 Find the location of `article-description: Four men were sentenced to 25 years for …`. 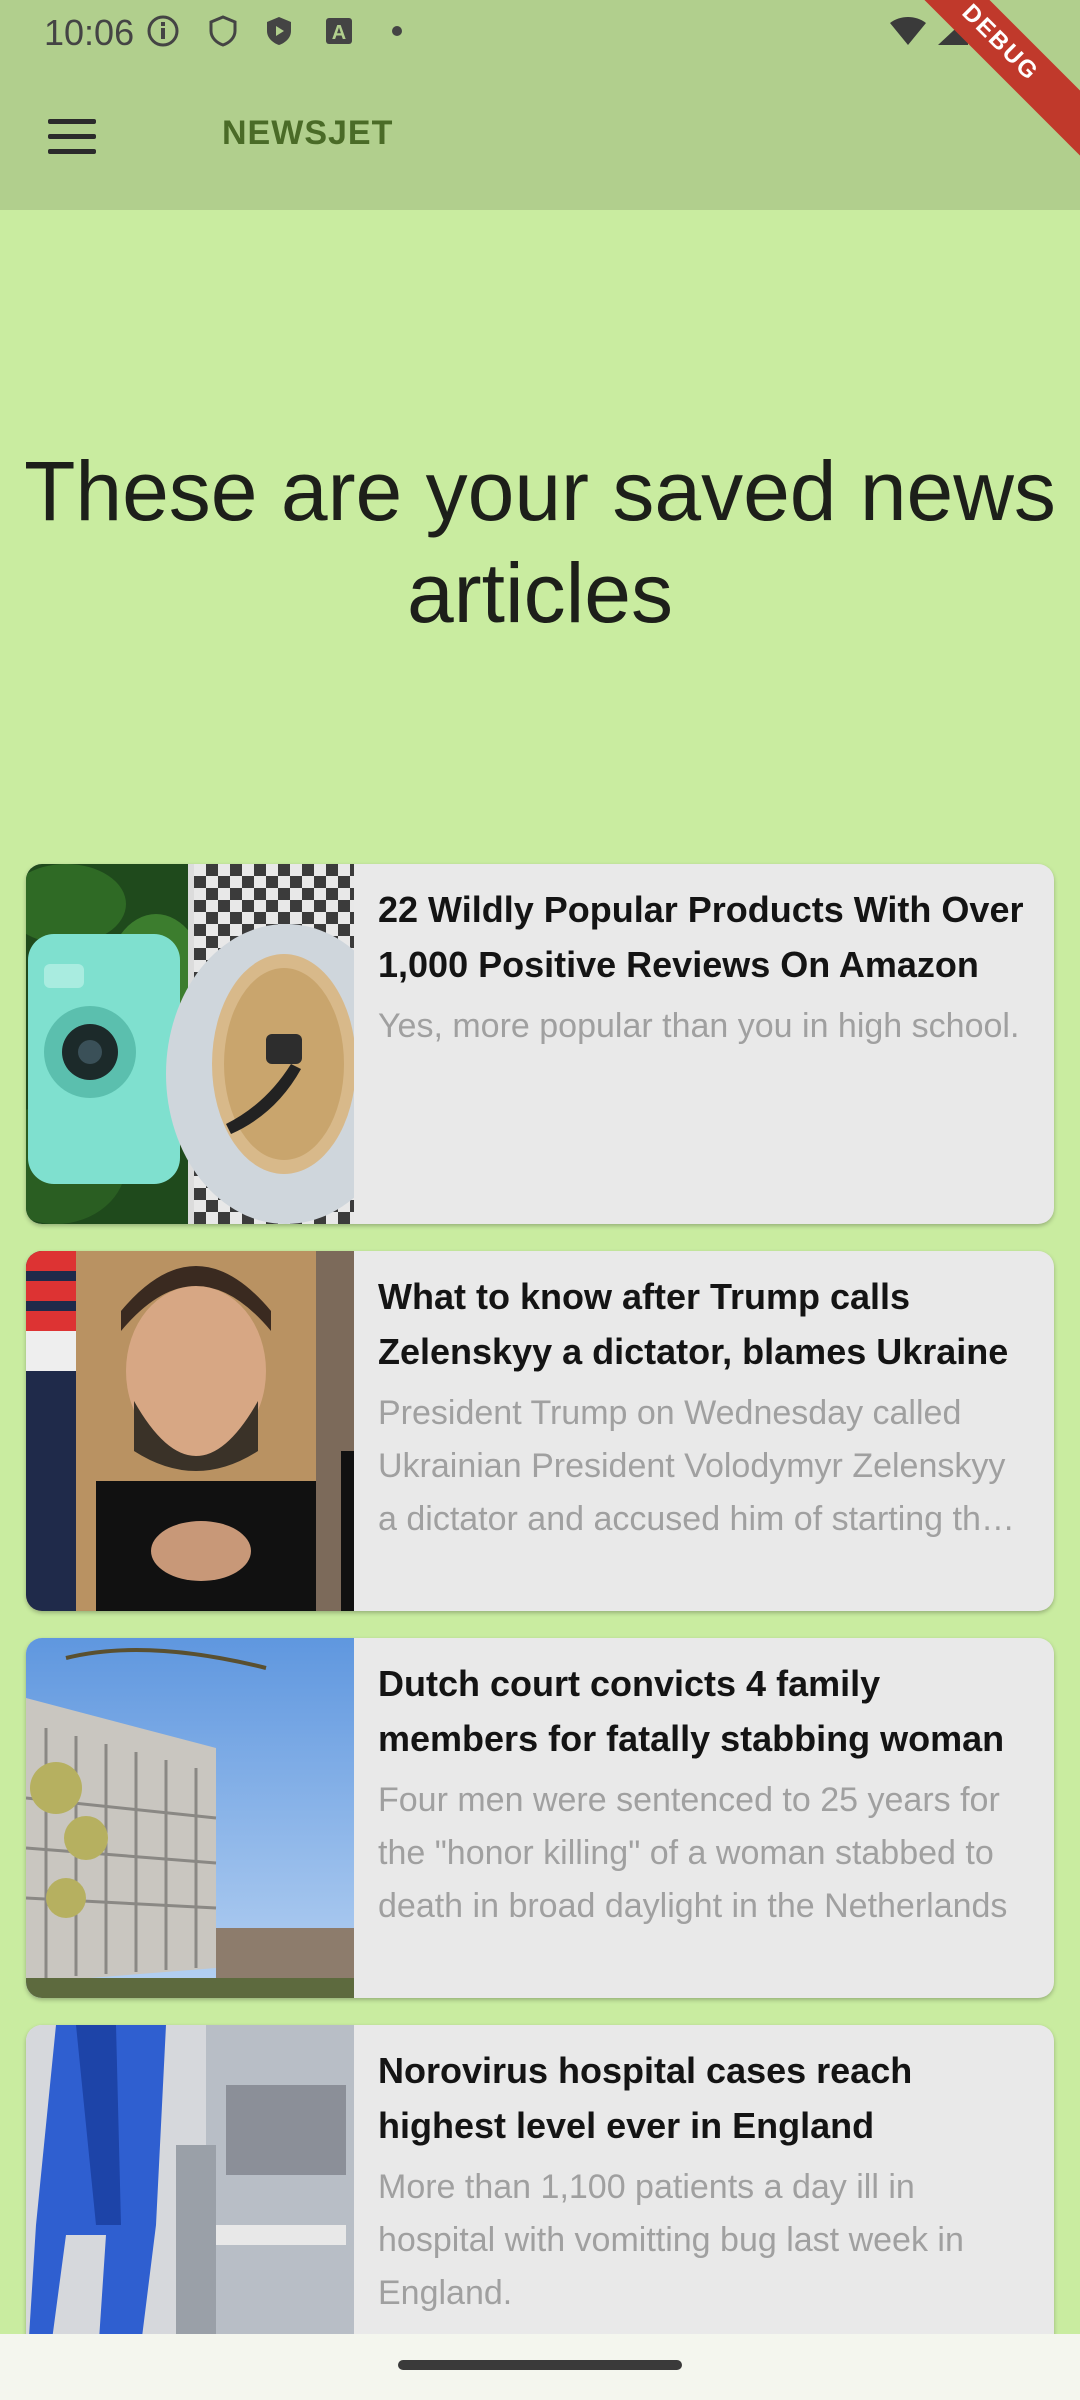

article-description: Four men were sentenced to 25 years for … is located at coordinates (693, 1853).